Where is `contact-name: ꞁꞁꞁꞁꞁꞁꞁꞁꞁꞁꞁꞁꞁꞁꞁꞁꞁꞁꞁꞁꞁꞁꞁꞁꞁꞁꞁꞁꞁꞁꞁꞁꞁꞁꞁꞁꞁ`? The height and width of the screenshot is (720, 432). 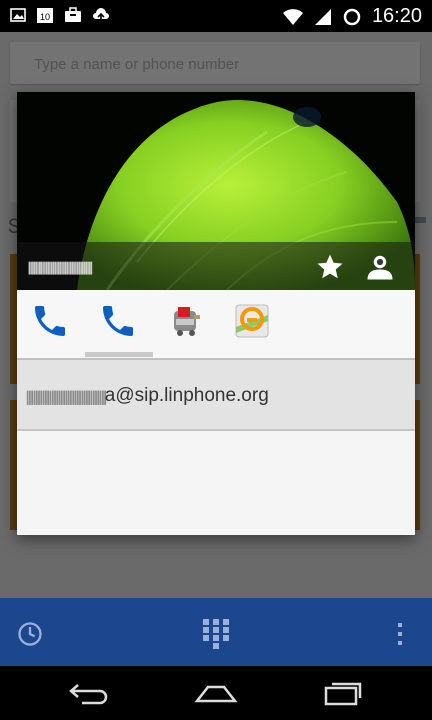
contact-name: ꞁꞁꞁꞁꞁꞁꞁꞁꞁꞁꞁꞁꞁꞁꞁꞁꞁꞁꞁꞁꞁꞁꞁꞁꞁꞁꞁꞁꞁꞁꞁꞁꞁꞁꞁꞁꞁ is located at coordinates (60, 265).